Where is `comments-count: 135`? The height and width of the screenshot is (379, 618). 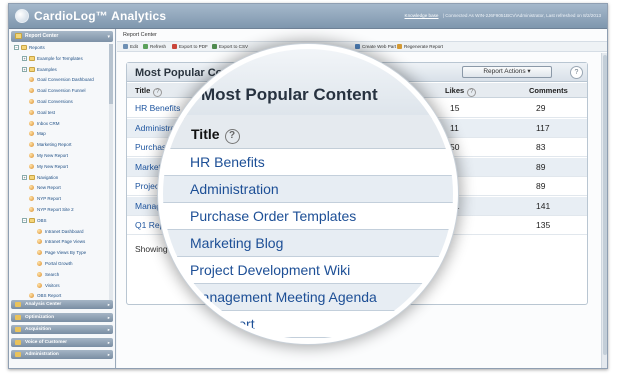
comments-count: 135 is located at coordinates (543, 225).